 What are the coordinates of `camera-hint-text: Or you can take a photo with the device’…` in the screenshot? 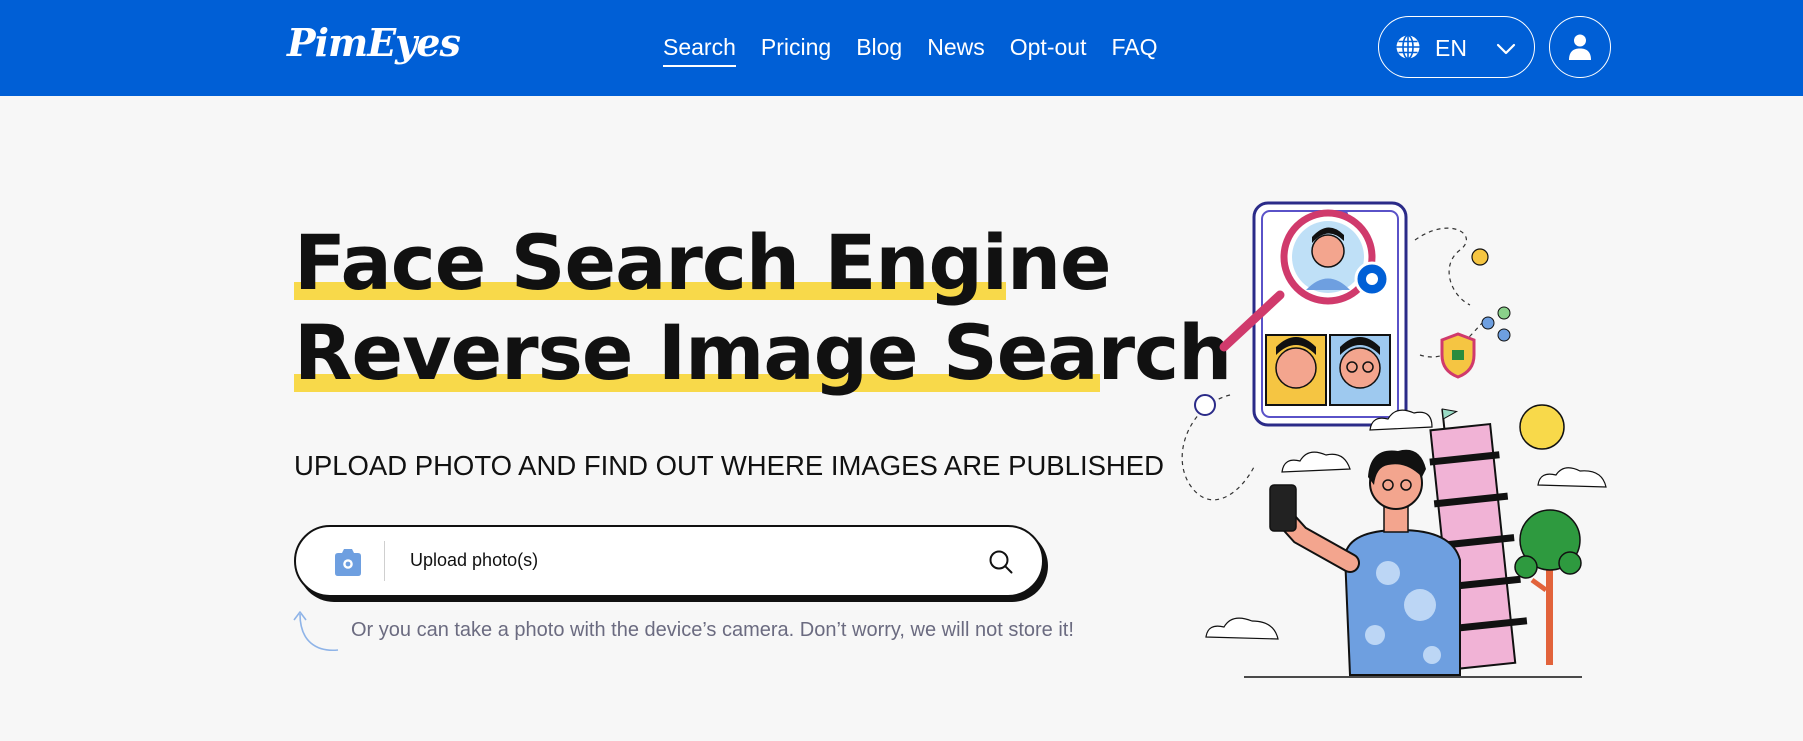 It's located at (712, 630).